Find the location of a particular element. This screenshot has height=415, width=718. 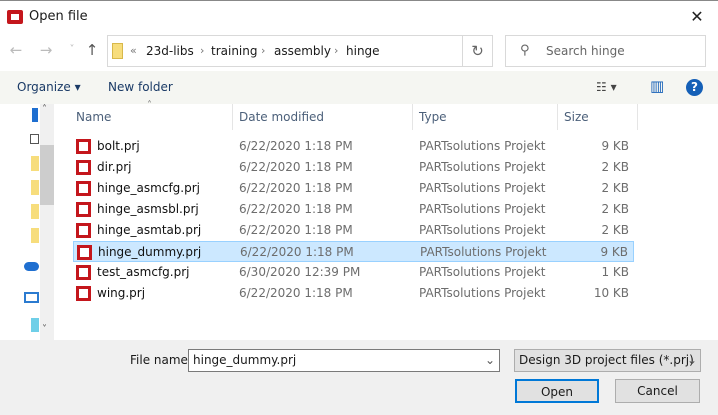

breadcrumb-assembly: assembly is located at coordinates (302, 51).